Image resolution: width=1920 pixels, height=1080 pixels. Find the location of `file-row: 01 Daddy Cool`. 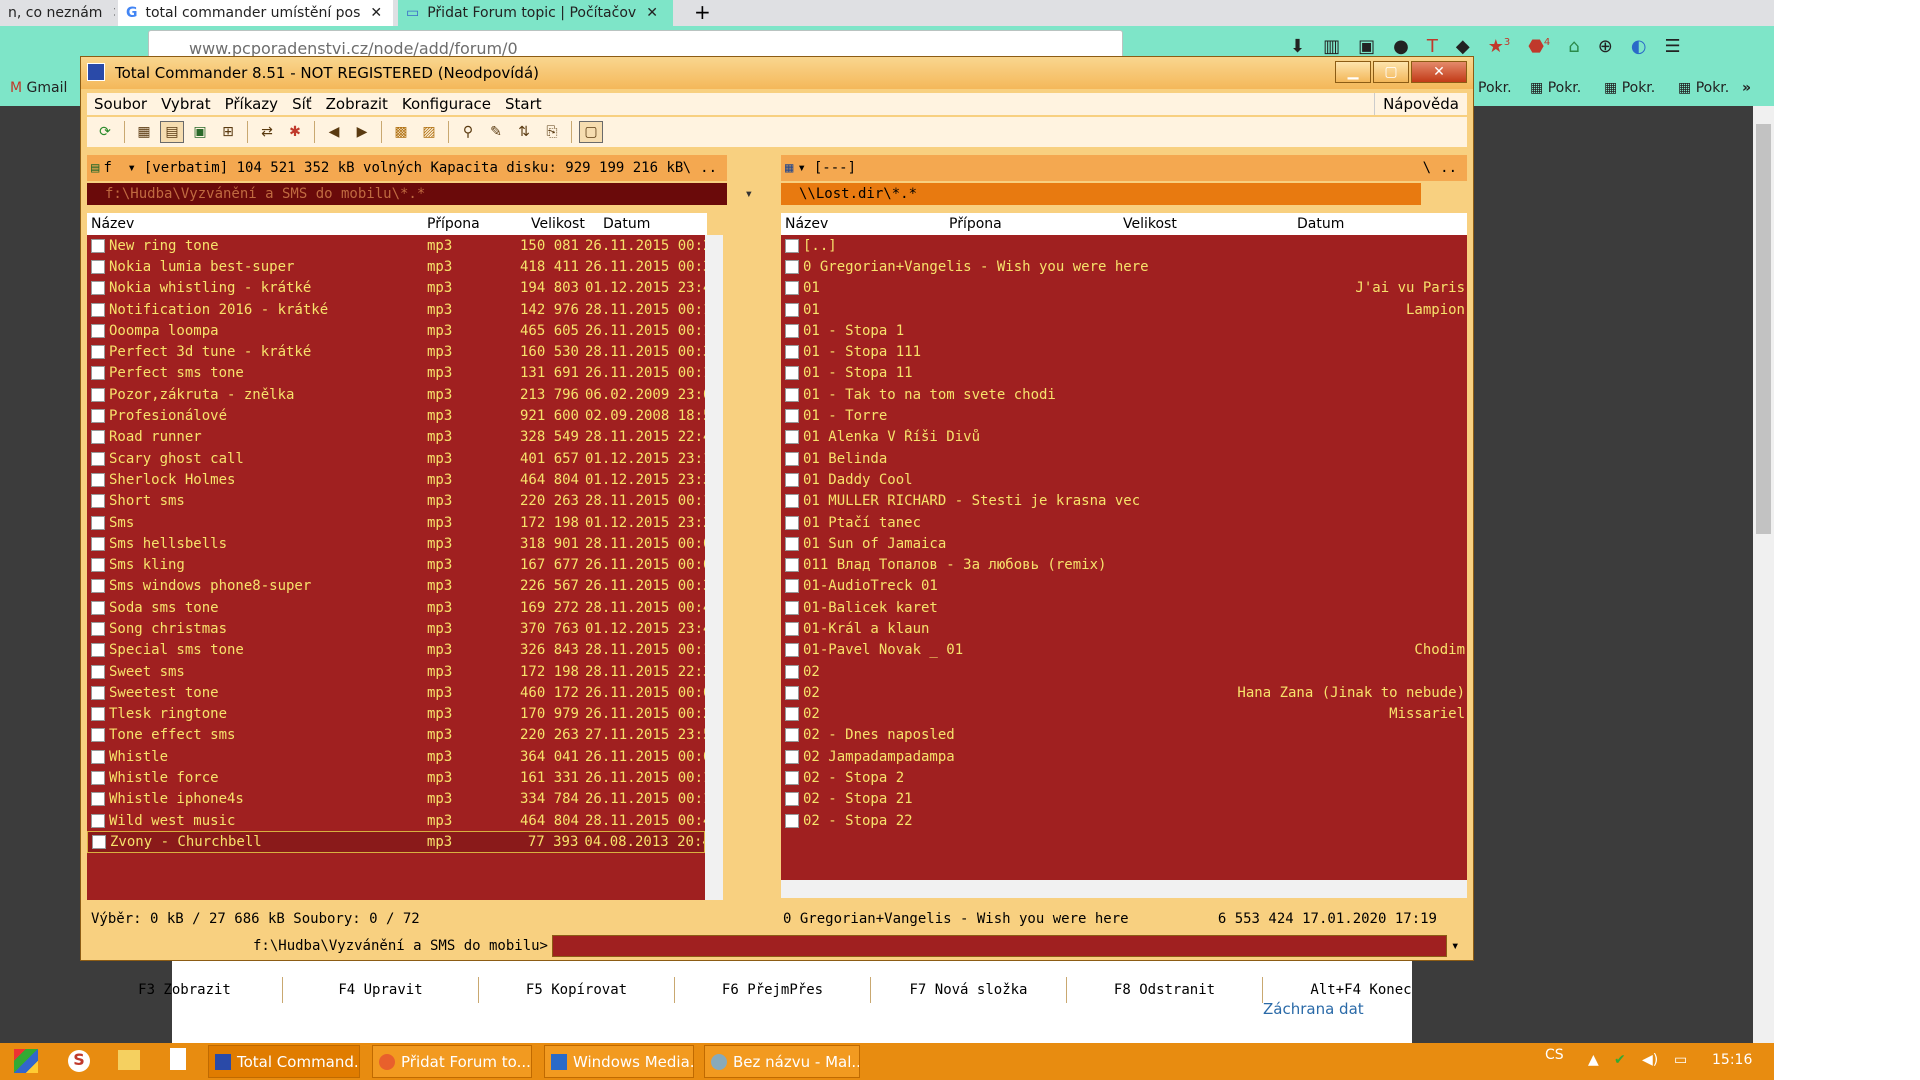

file-row: 01 Daddy Cool is located at coordinates (1124, 479).